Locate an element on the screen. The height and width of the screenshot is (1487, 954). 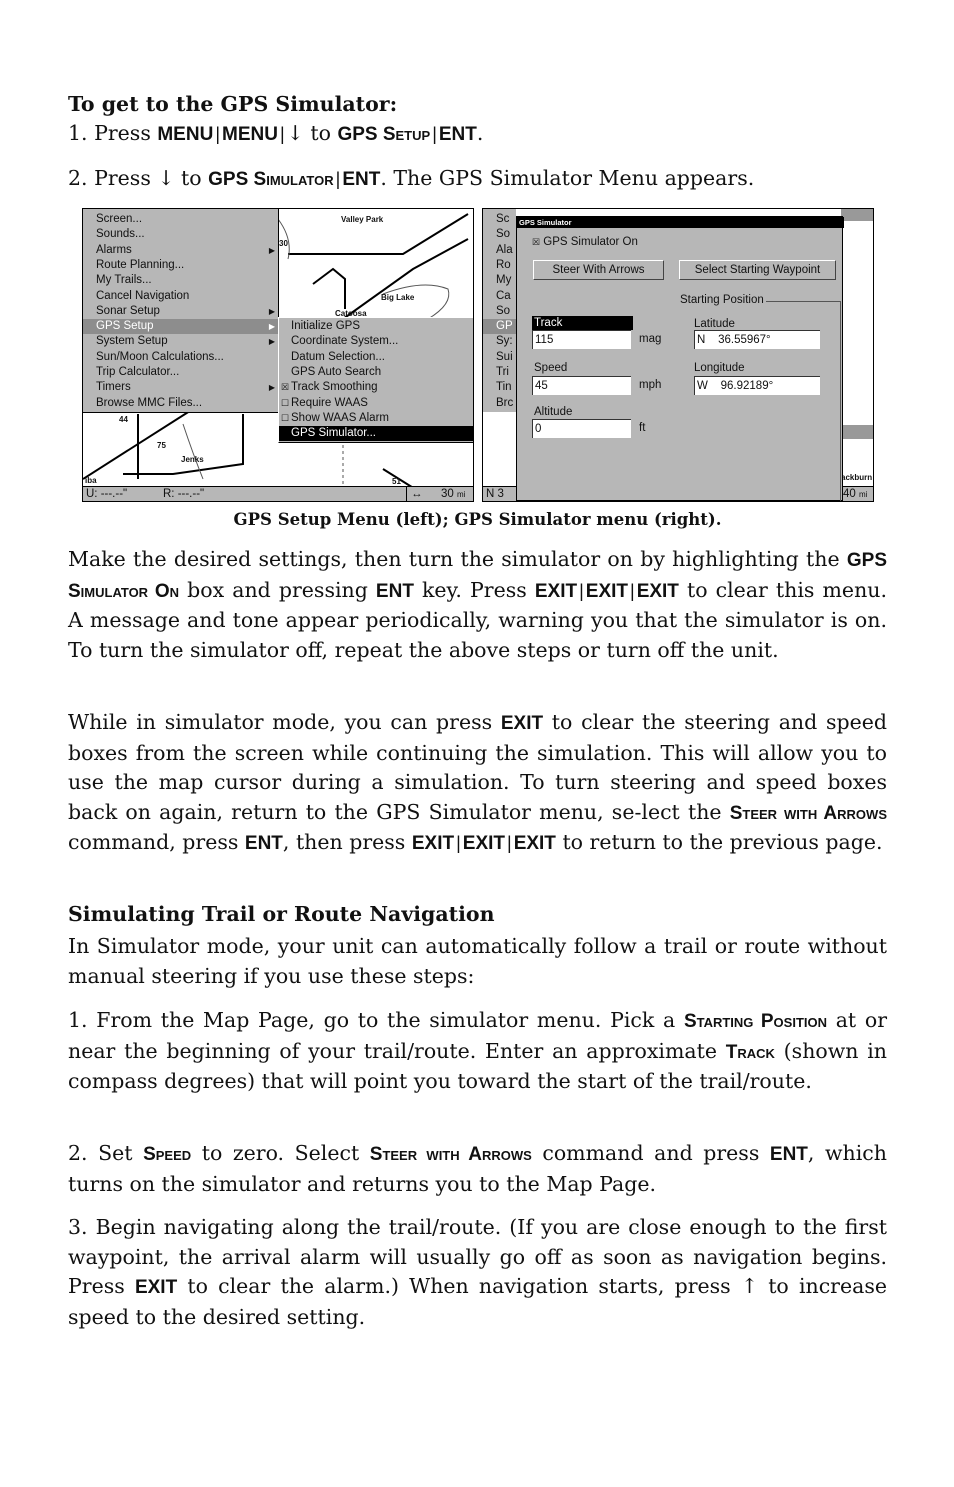
text-run: While in simulator mode, you can press is located at coordinates (284, 722).